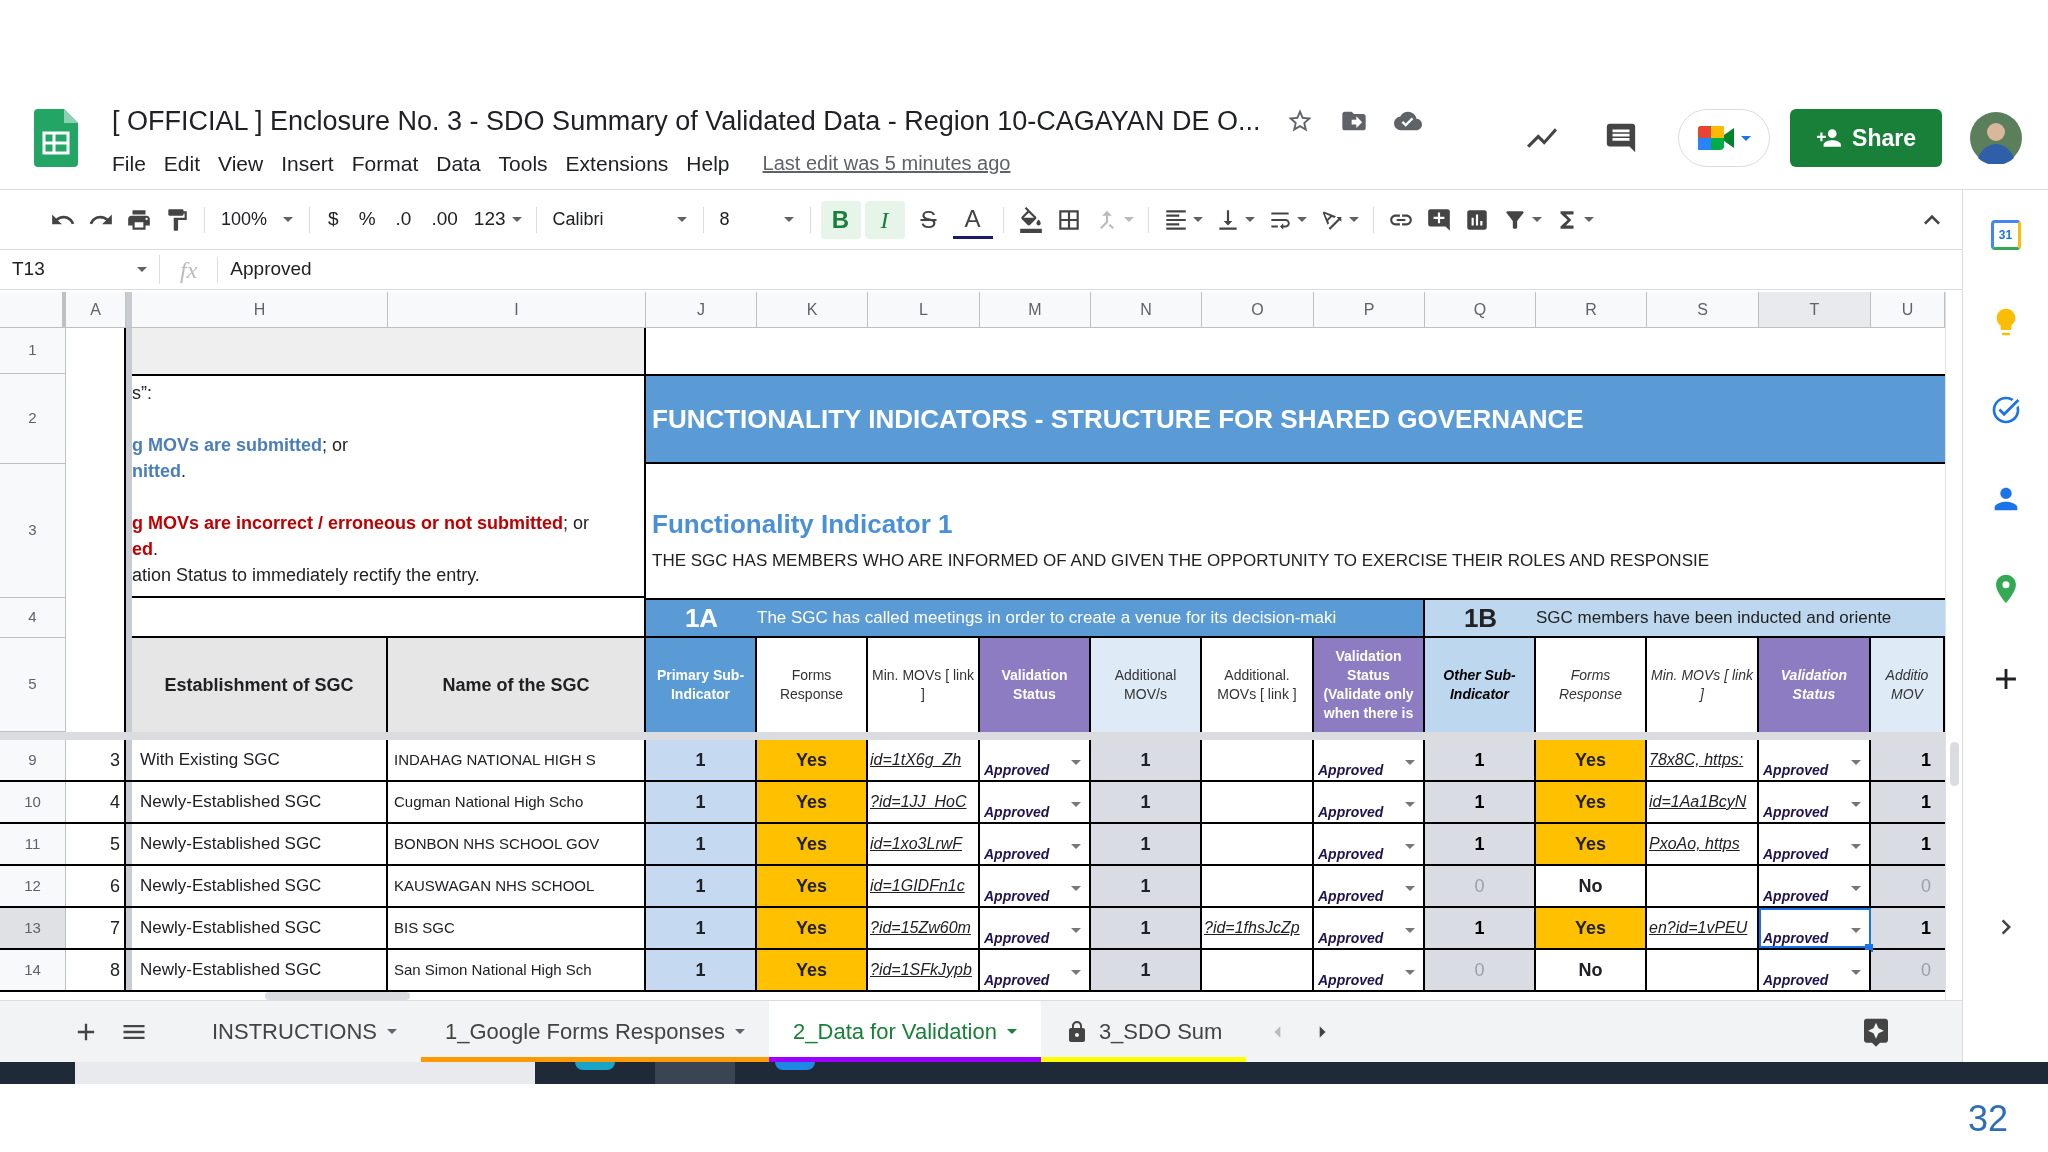  What do you see at coordinates (924, 928) in the screenshot?
I see `link-cell: ?id=15Zw60m` at bounding box center [924, 928].